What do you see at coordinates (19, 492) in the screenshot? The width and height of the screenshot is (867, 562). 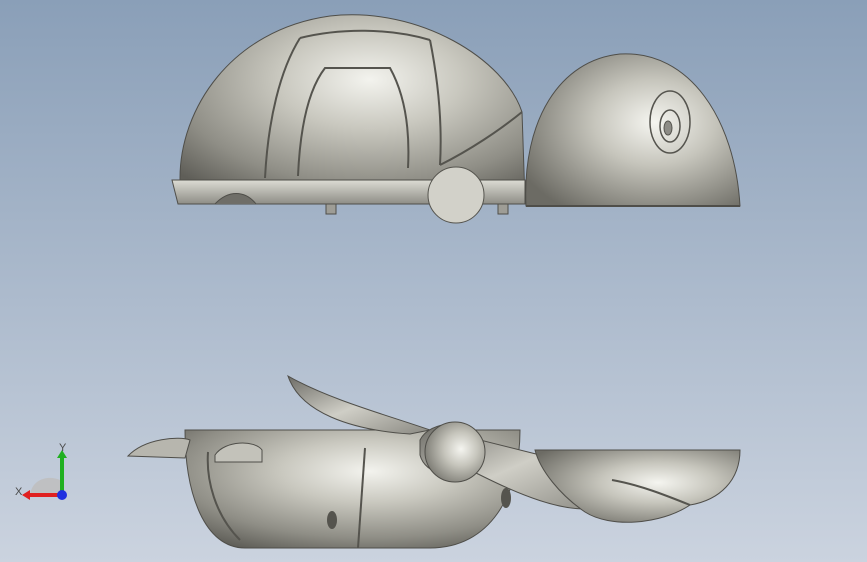 I see `x-axis-label: X` at bounding box center [19, 492].